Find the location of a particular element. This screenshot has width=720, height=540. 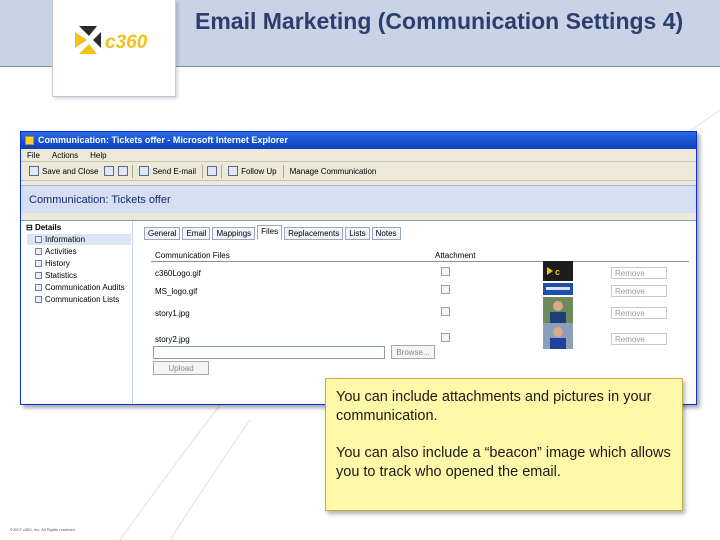

file-name: story2.jpg is located at coordinates (172, 339).